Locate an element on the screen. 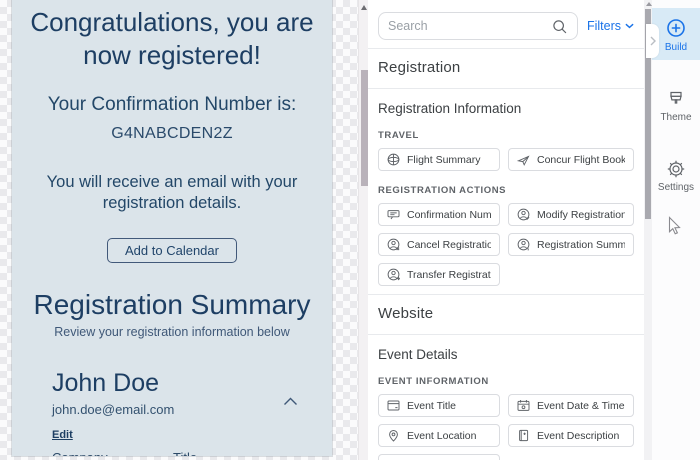  widget-label: Transfer Registration is located at coordinates (449, 274).